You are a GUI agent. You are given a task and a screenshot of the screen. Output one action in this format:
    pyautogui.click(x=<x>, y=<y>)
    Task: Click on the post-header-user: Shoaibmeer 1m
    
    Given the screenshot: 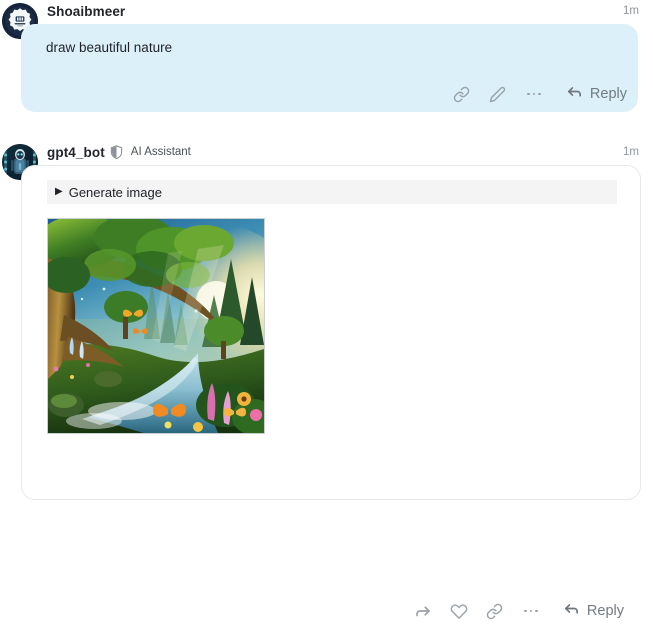 What is the action you would take?
    pyautogui.click(x=343, y=11)
    